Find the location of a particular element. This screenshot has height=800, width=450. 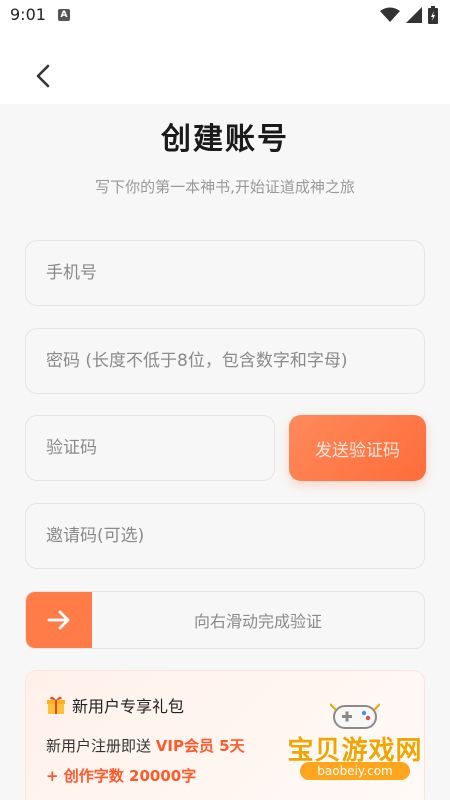

verification-code-field is located at coordinates (150, 448).